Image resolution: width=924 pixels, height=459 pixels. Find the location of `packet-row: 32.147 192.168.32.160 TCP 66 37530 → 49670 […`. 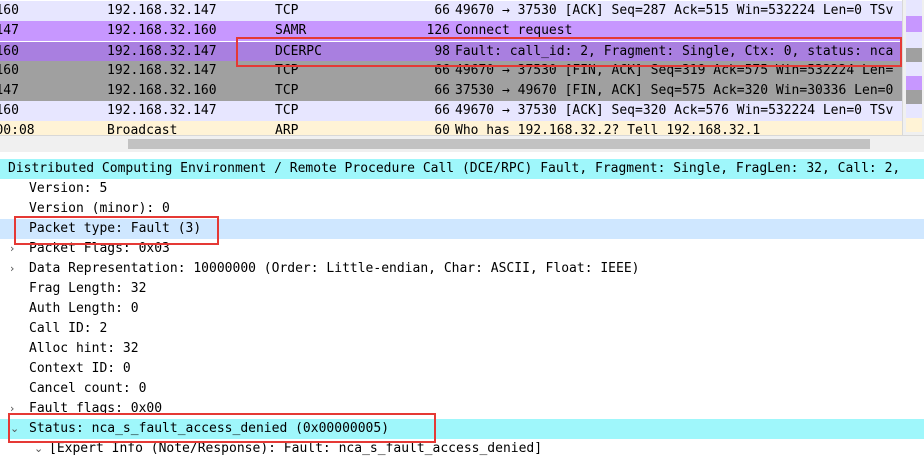

packet-row: 32.147 192.168.32.160 TCP 66 37530 → 49670 [… is located at coordinates (451, 91).